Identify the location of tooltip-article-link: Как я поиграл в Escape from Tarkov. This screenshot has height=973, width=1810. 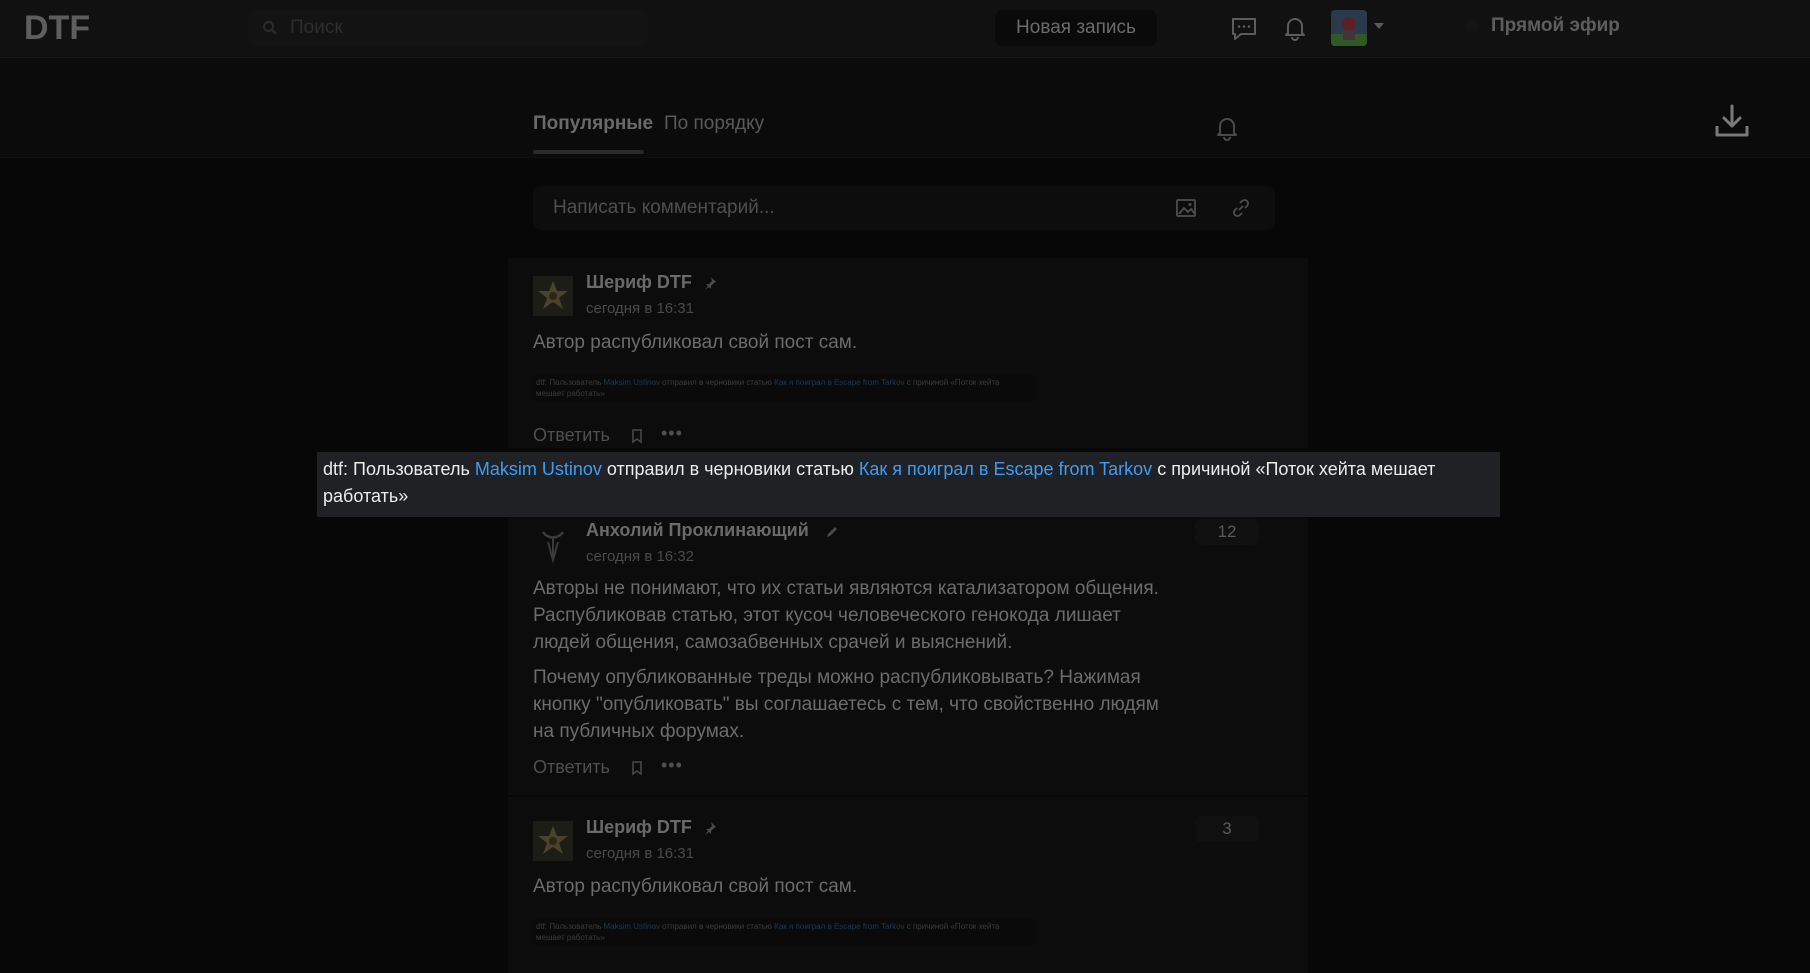
(1005, 469).